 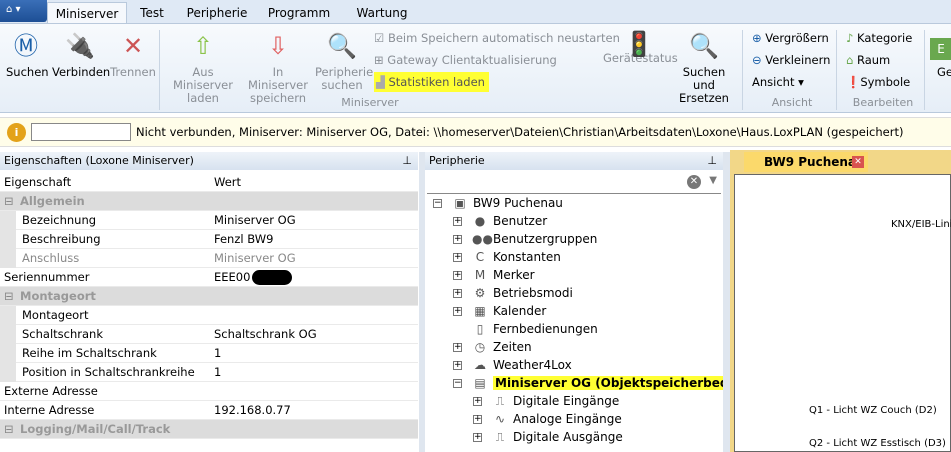 I want to click on property-value: EEE00, so click(x=232, y=277).